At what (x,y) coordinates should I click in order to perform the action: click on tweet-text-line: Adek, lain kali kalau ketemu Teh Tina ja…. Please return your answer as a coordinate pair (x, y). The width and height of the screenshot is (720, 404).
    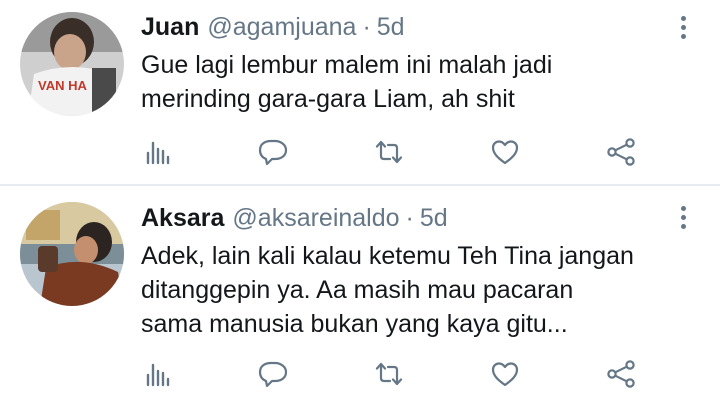
    Looking at the image, I should click on (387, 256).